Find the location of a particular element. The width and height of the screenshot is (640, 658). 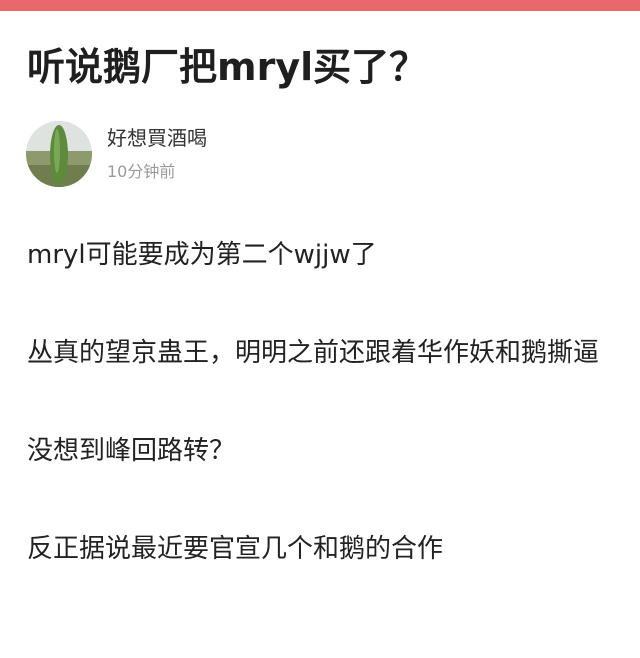

post-paragraph: 丛真的望京蛊王，明明之前还跟着华作妖和鹅撕逼 is located at coordinates (313, 353).